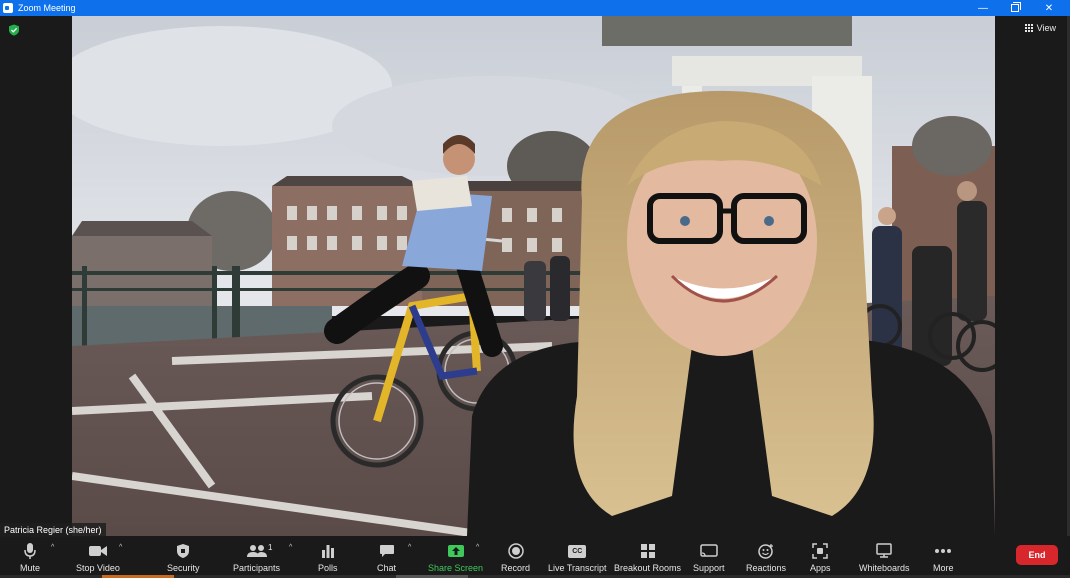 The height and width of the screenshot is (578, 1070). What do you see at coordinates (456, 551) in the screenshot?
I see `share-screen-arrow-icon` at bounding box center [456, 551].